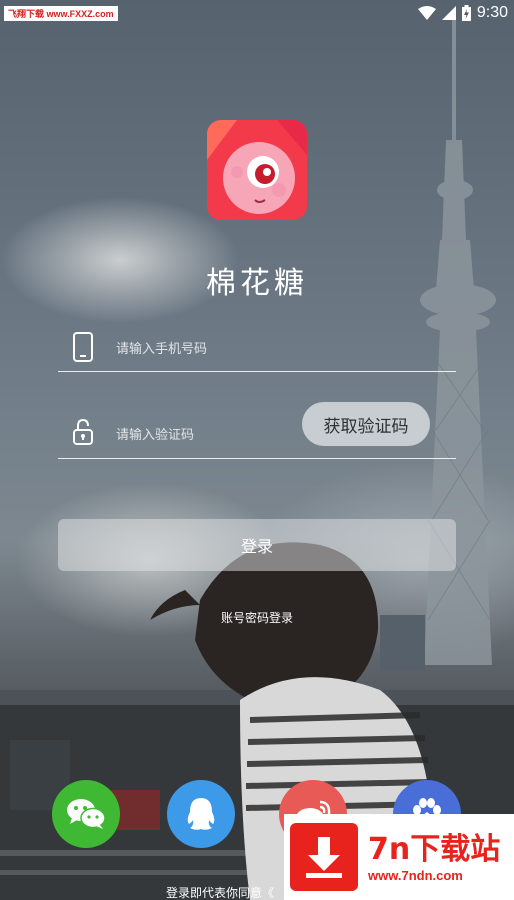  I want to click on app-name-title: 棉花糖, so click(257, 283).